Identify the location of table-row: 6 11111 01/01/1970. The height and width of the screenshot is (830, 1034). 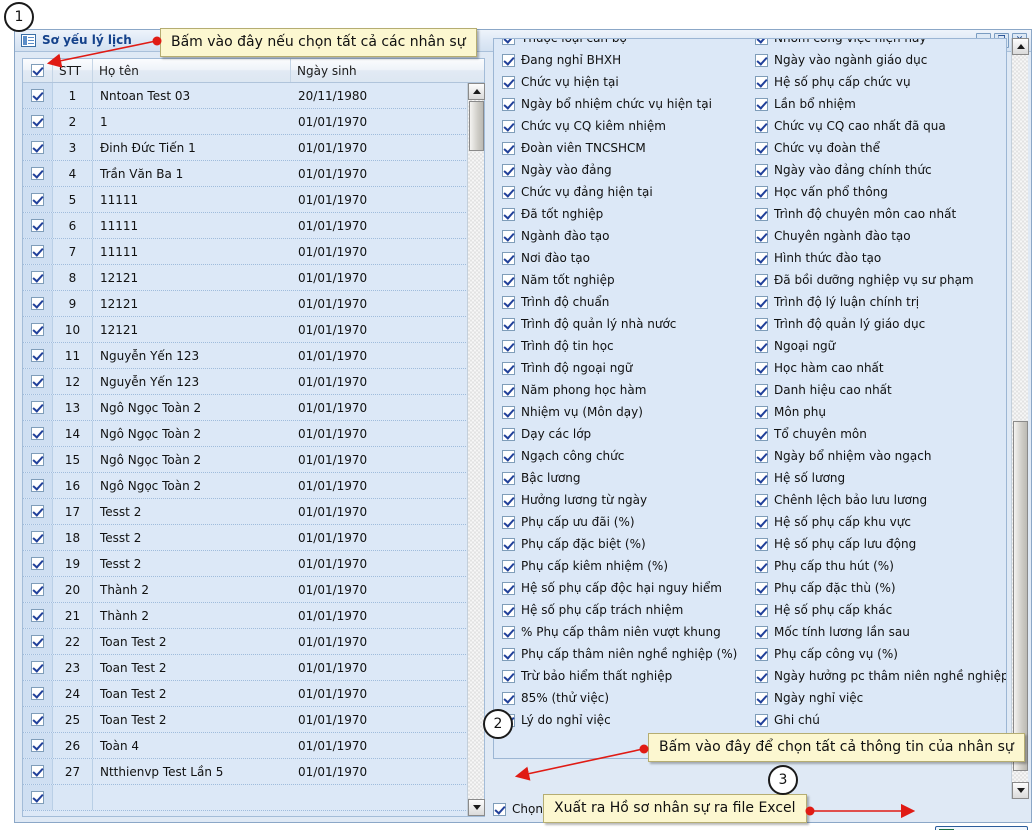
(253, 226).